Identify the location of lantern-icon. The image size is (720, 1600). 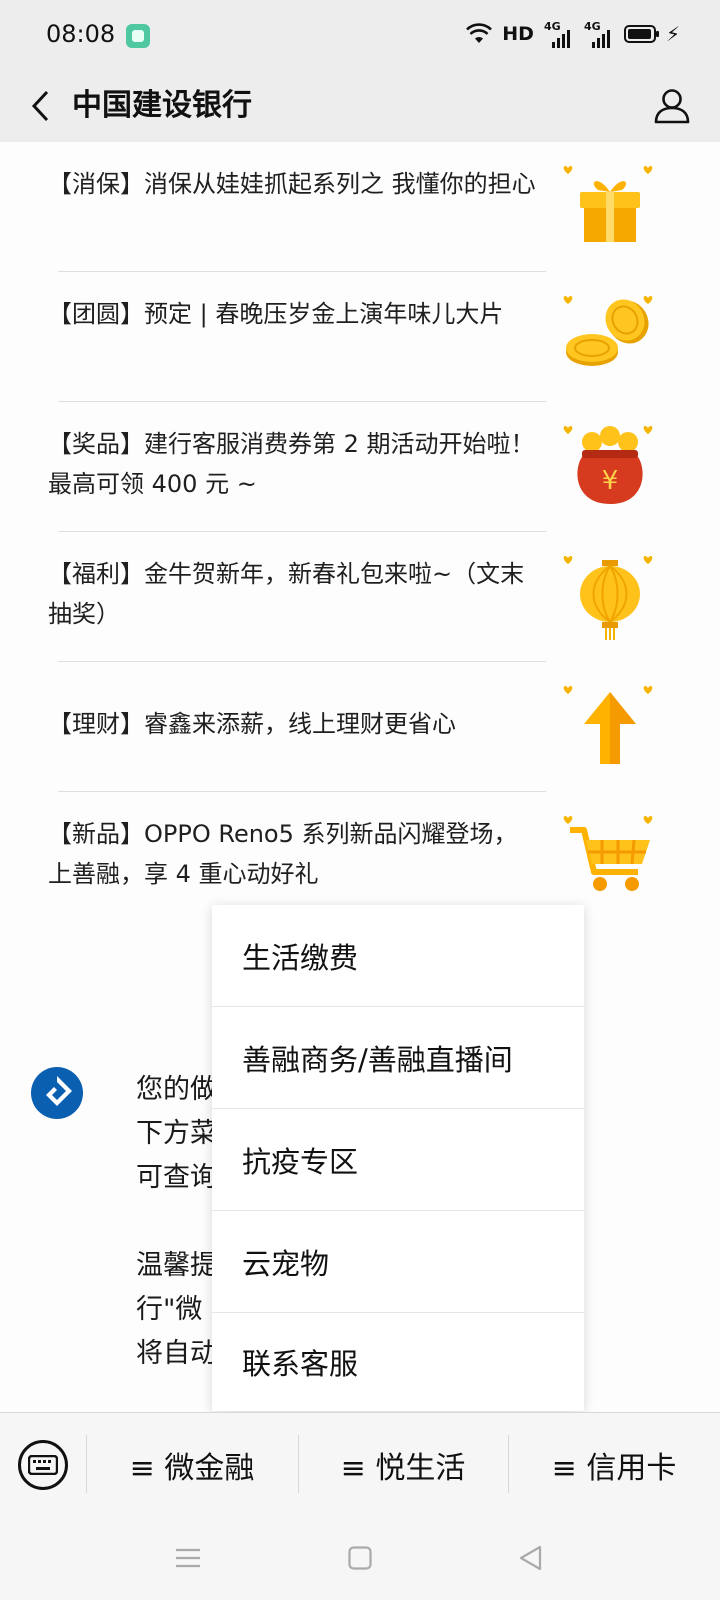
(608, 597).